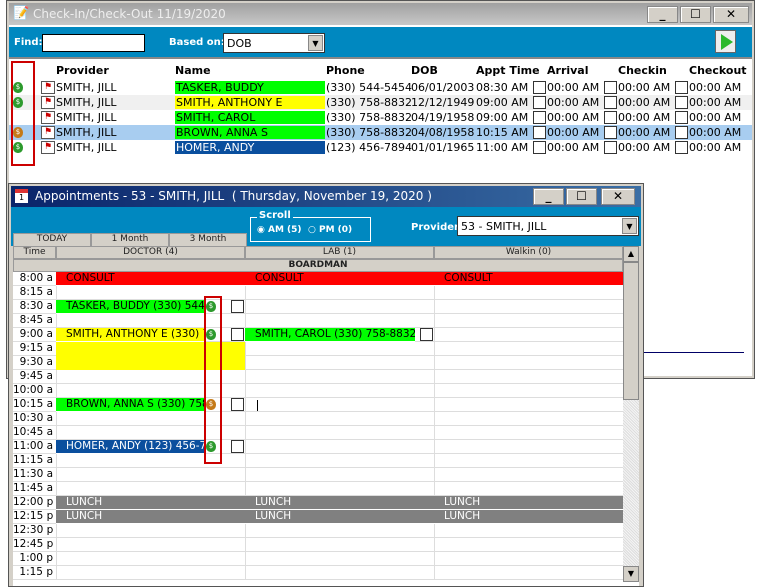 The height and width of the screenshot is (587, 760). I want to click on col-header-doctor: DOCTOR (4), so click(150, 252).